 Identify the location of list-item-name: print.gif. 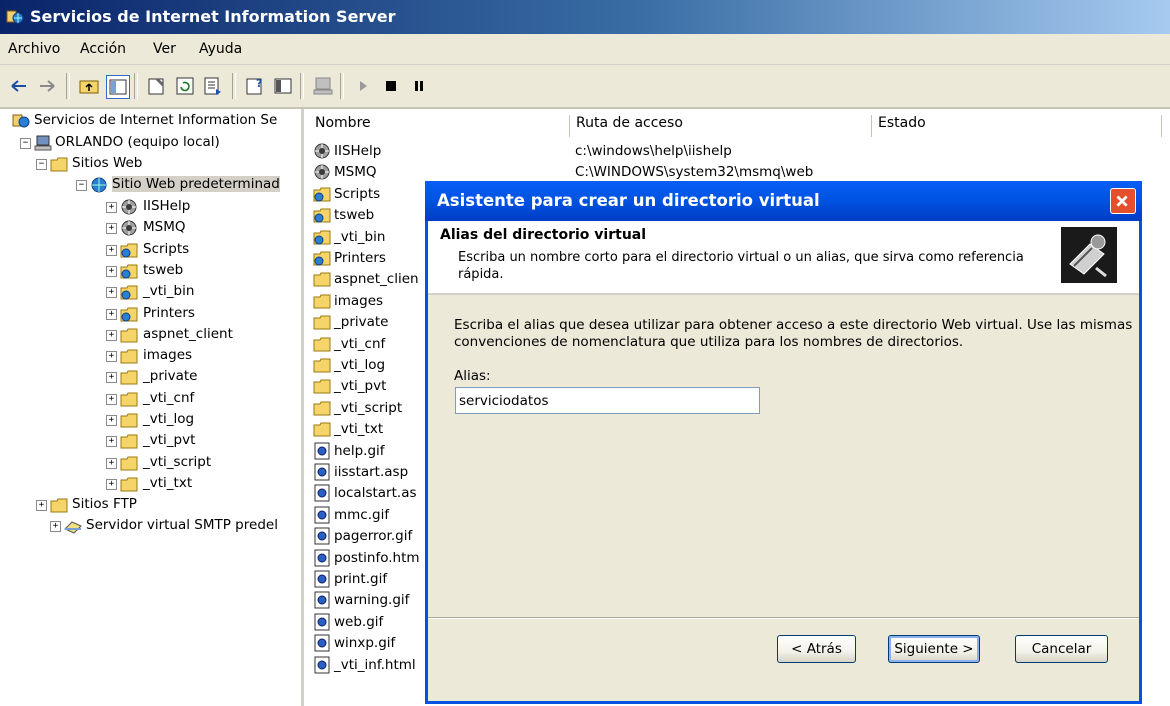
(361, 579).